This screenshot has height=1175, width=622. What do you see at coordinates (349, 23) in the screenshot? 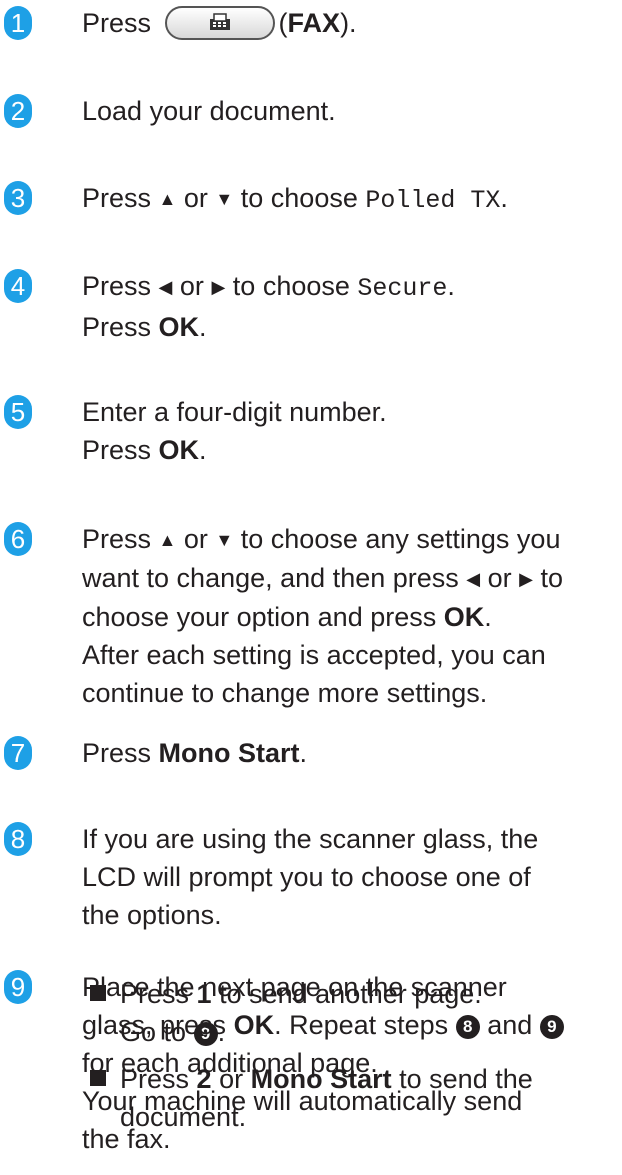
I see `step-text: Press (FAX).` at bounding box center [349, 23].